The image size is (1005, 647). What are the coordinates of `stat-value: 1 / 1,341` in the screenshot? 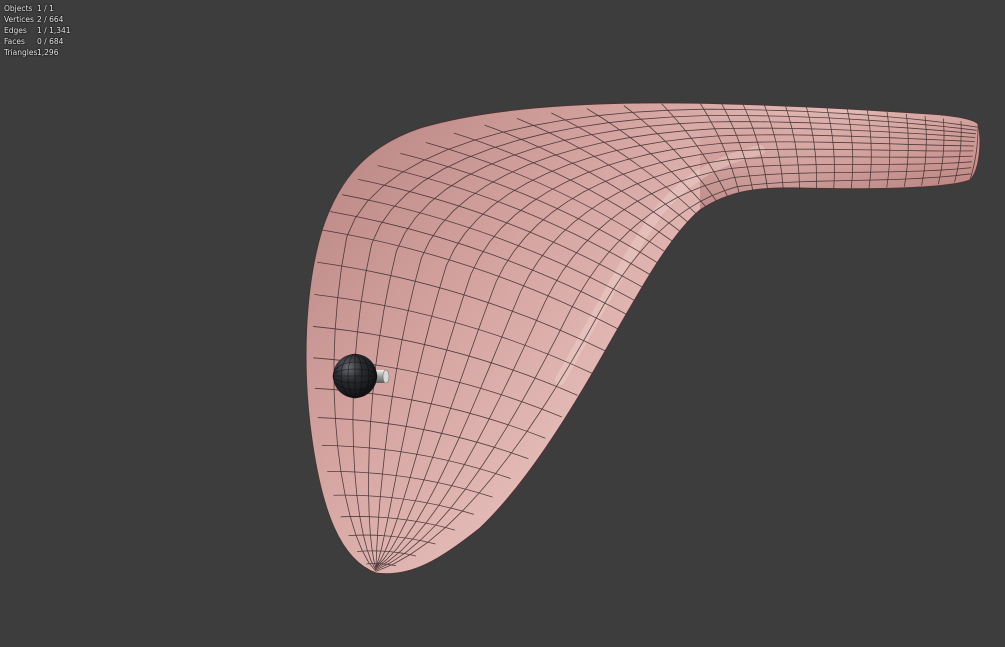 It's located at (54, 30).